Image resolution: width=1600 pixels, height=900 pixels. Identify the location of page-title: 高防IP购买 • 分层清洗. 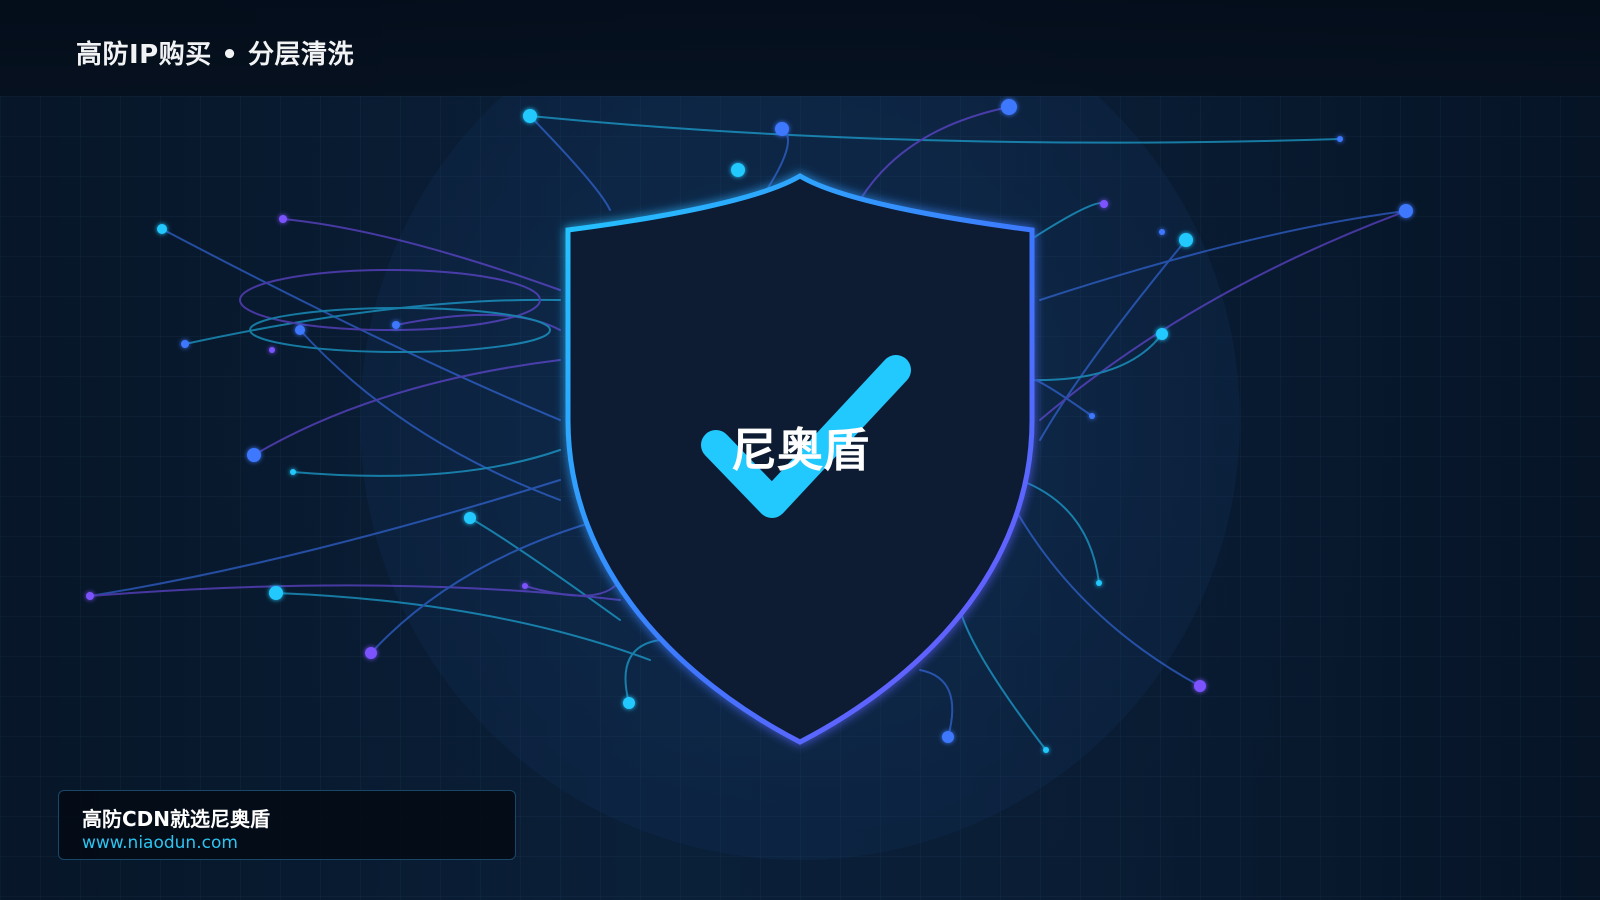
(215, 55).